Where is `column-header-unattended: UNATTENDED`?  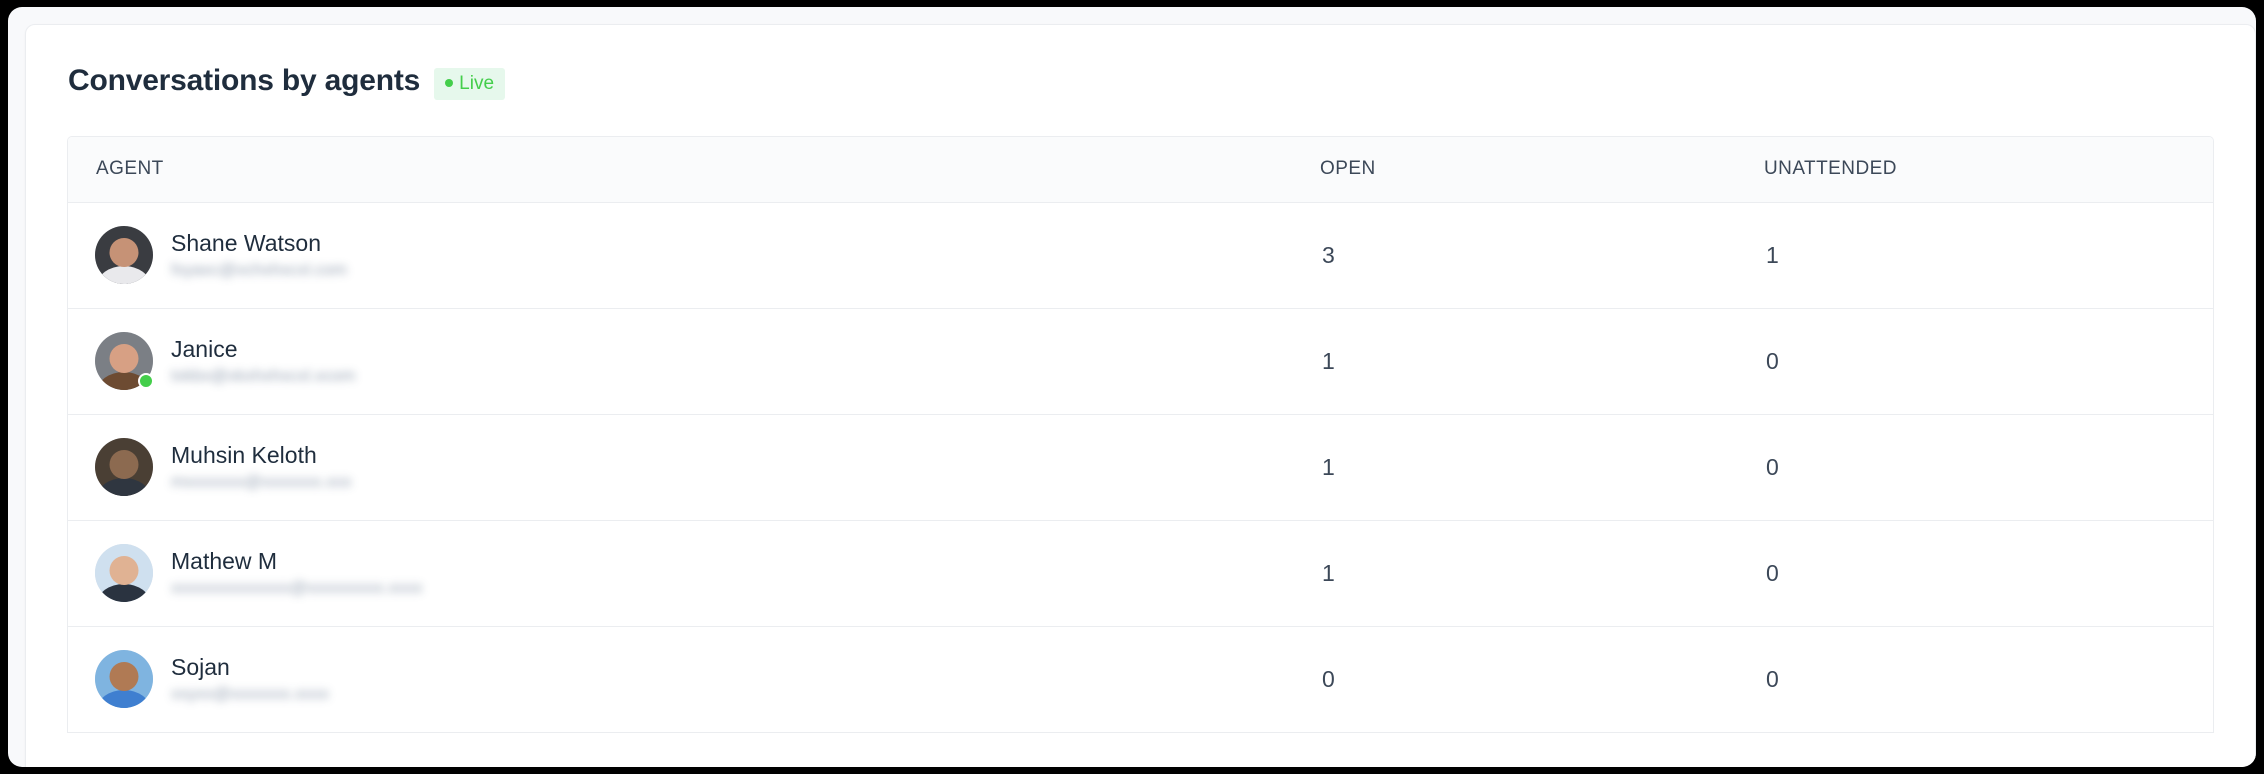
column-header-unattended: UNATTENDED is located at coordinates (1973, 169).